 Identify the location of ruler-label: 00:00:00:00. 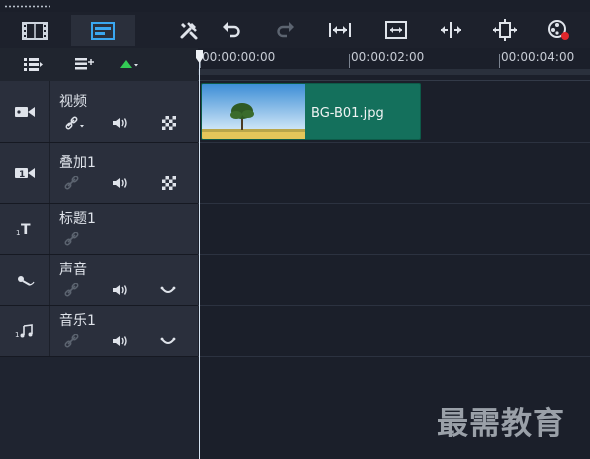
(239, 57).